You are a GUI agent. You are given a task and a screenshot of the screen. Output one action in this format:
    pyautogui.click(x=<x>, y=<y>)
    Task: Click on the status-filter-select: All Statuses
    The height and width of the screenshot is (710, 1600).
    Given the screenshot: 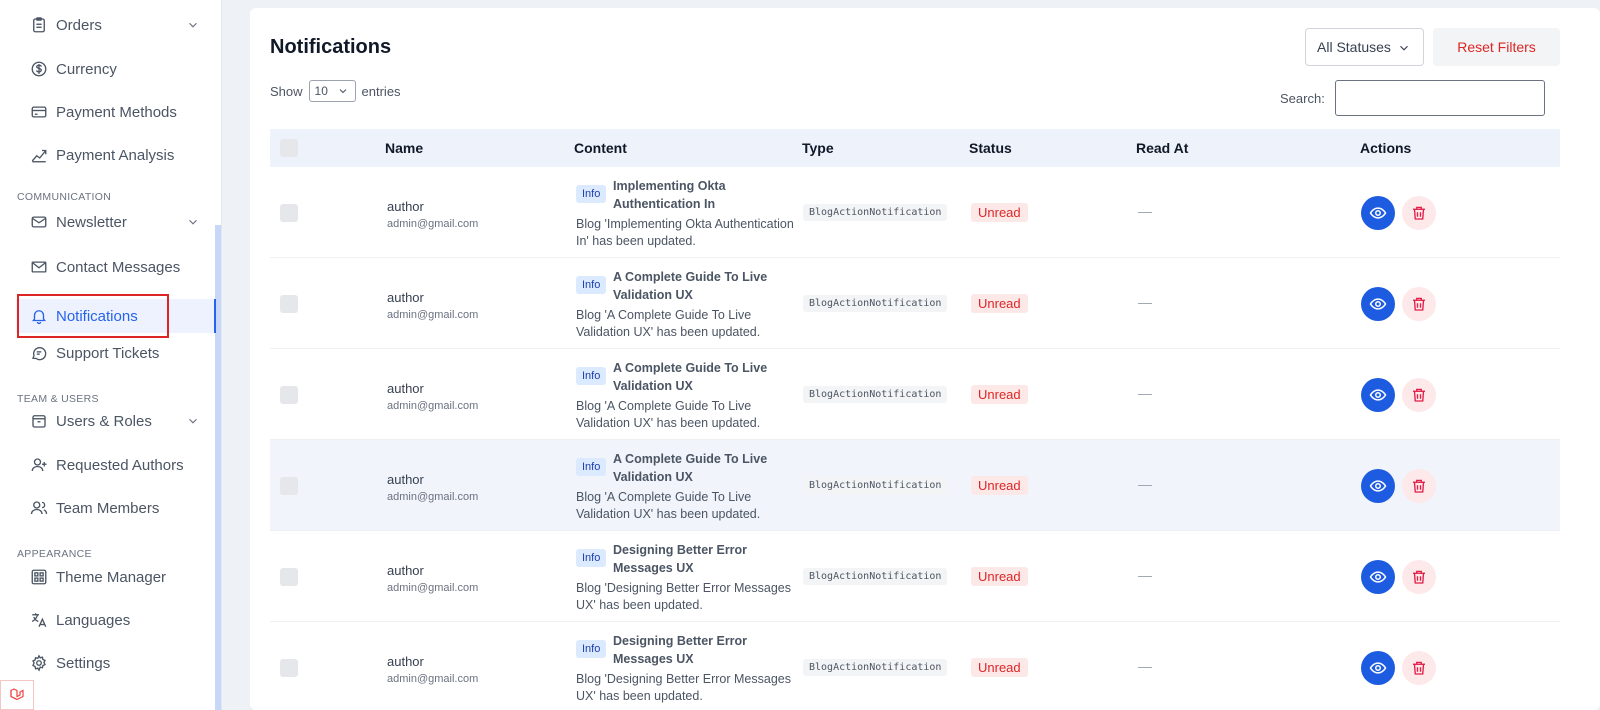 What is the action you would take?
    pyautogui.click(x=1364, y=47)
    